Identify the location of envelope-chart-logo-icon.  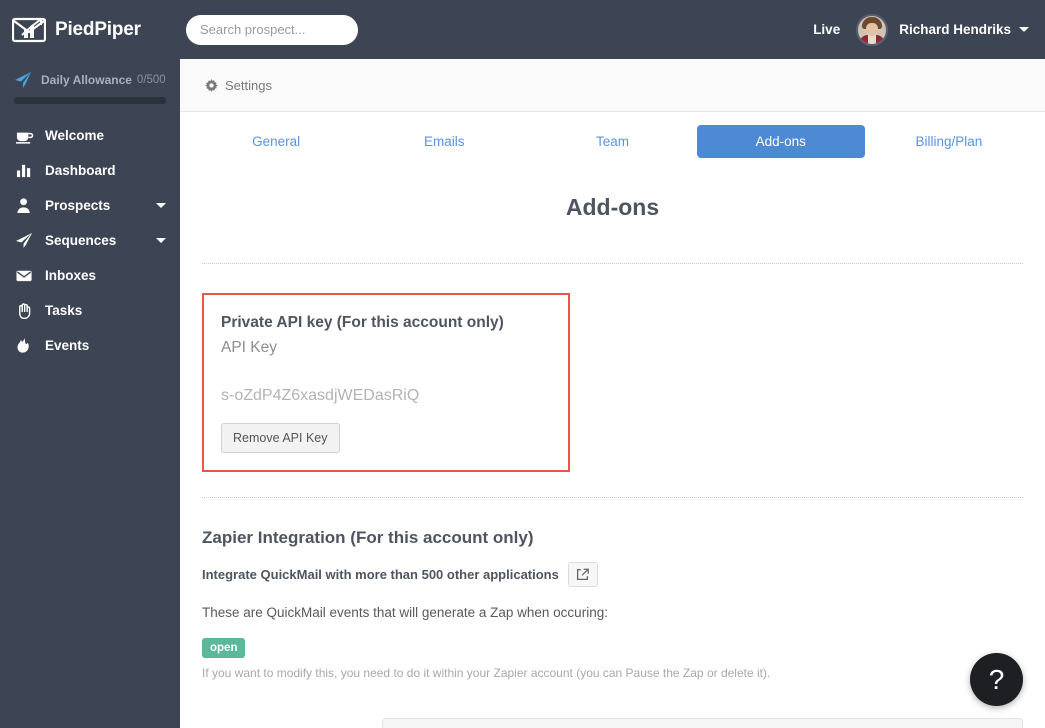
(29, 29).